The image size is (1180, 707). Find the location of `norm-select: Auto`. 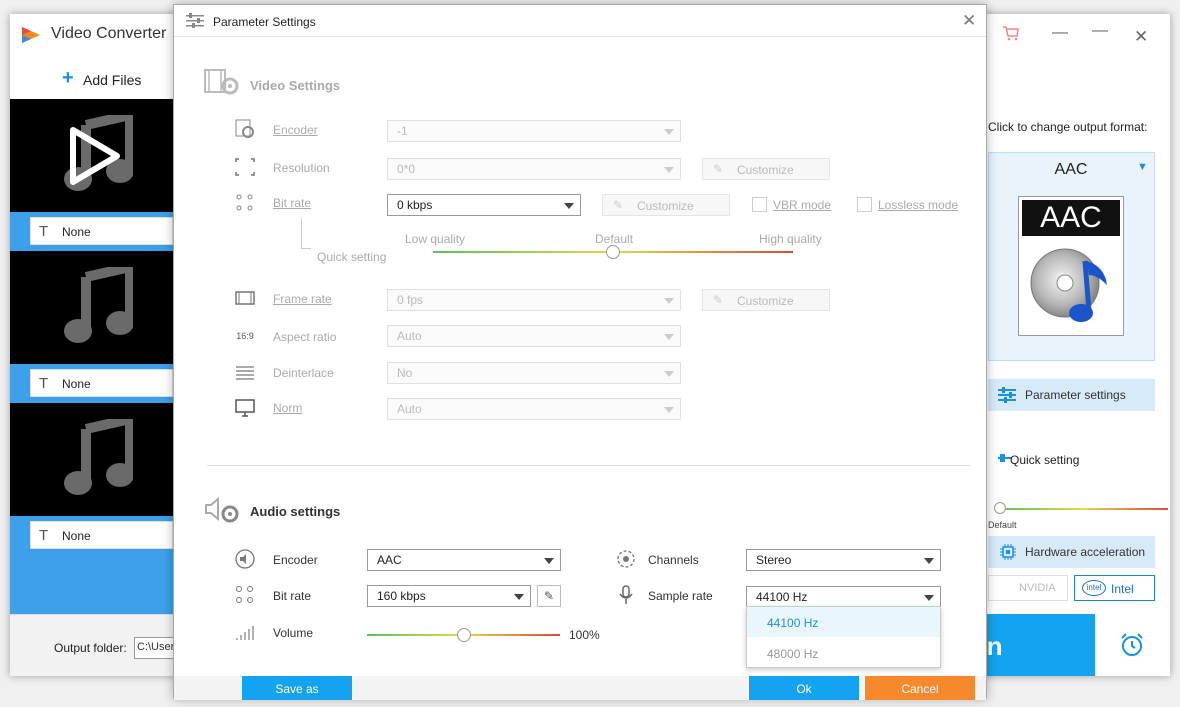

norm-select: Auto is located at coordinates (534, 409).